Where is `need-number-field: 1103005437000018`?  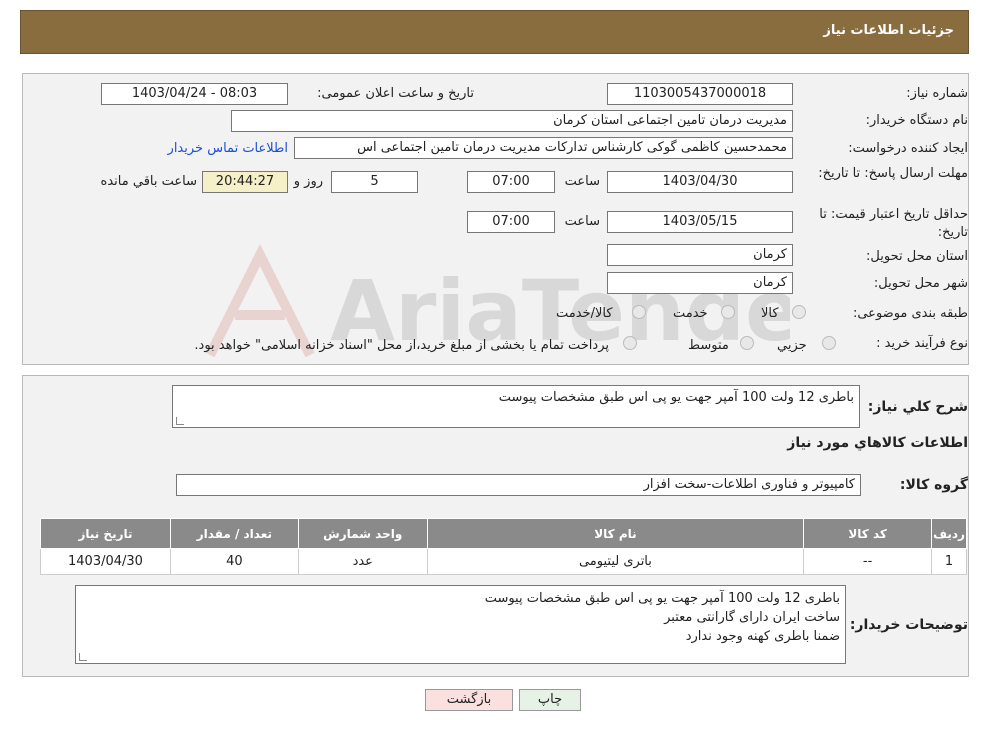 need-number-field: 1103005437000018 is located at coordinates (700, 94).